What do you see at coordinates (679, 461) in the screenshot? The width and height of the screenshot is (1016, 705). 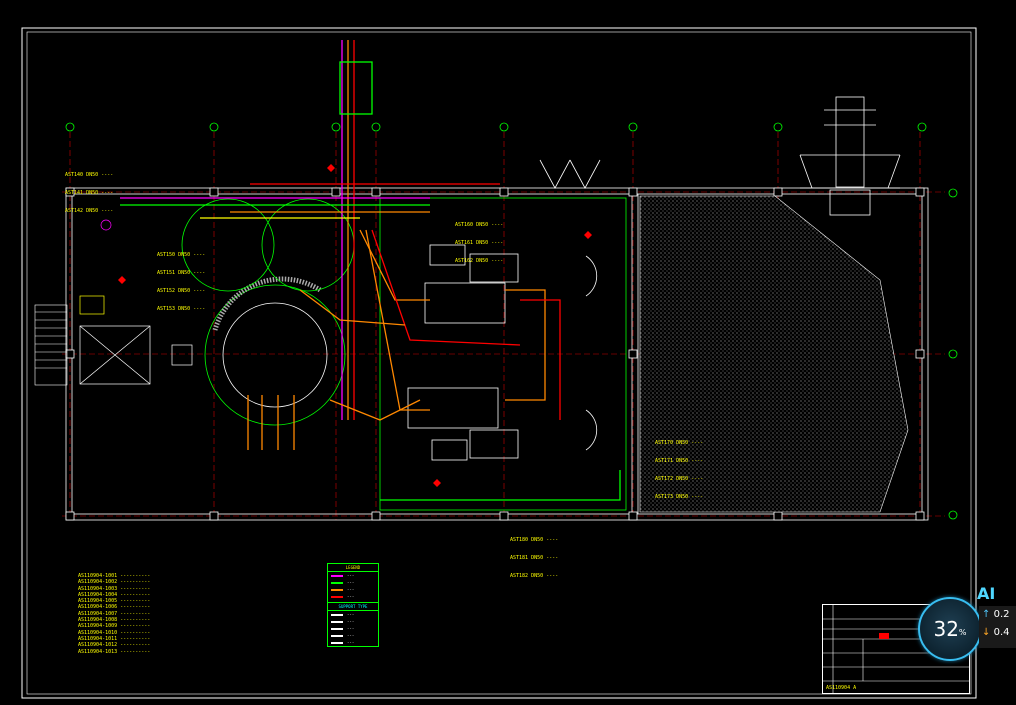 I see `tag: AST171 DN50 ----` at bounding box center [679, 461].